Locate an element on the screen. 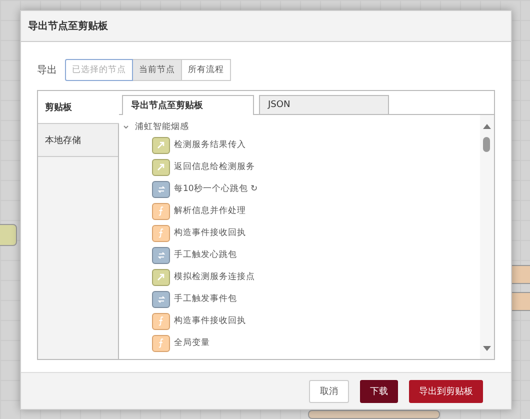 The height and width of the screenshot is (419, 530). scroll-down-icon is located at coordinates (487, 348).